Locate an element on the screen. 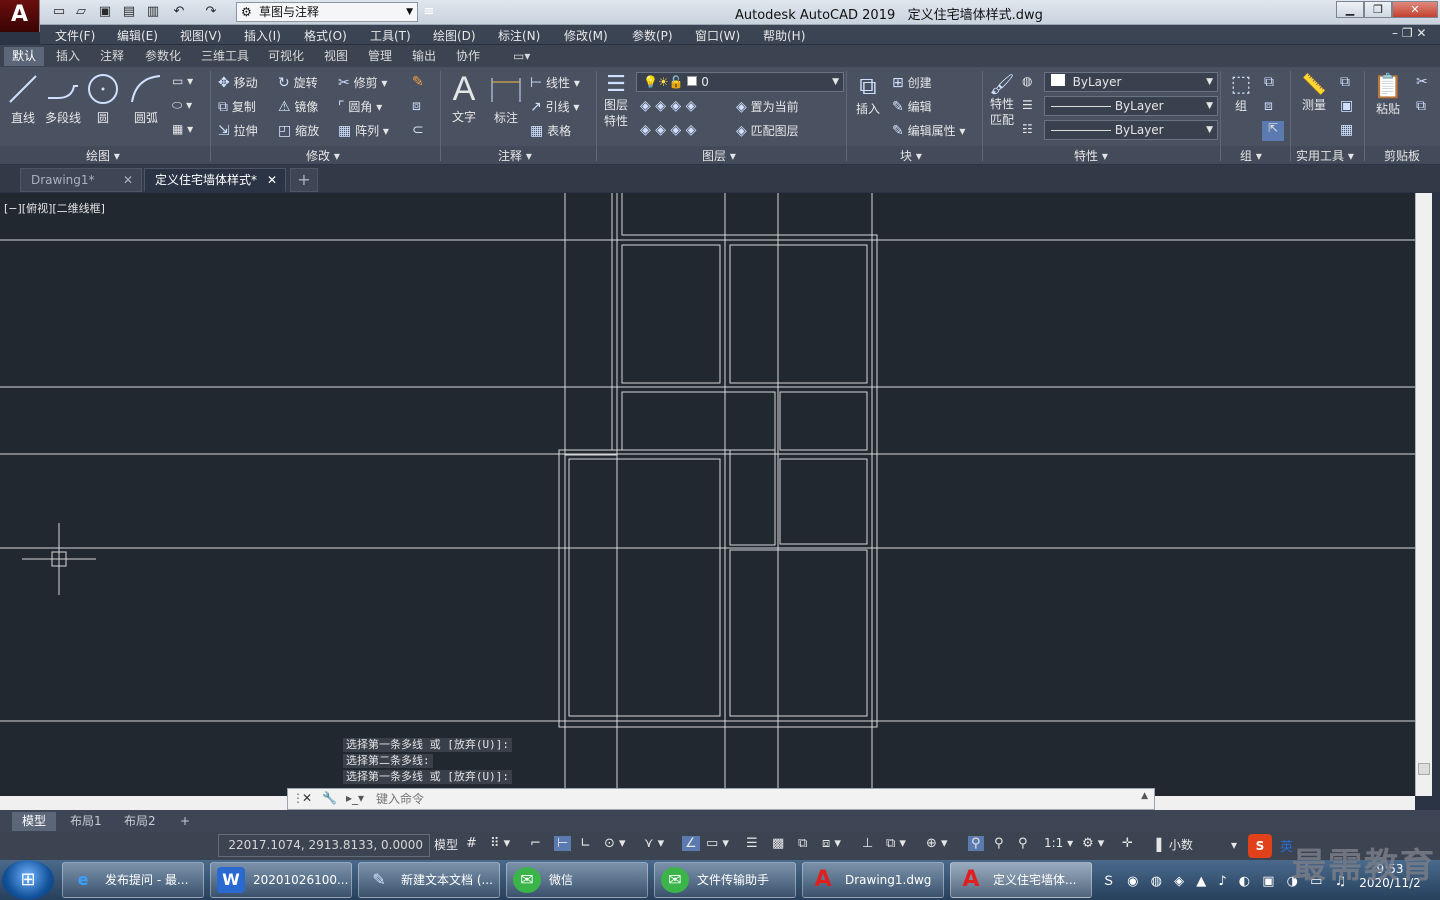  insert-block-tool: ⧉ 插入 is located at coordinates (868, 94).